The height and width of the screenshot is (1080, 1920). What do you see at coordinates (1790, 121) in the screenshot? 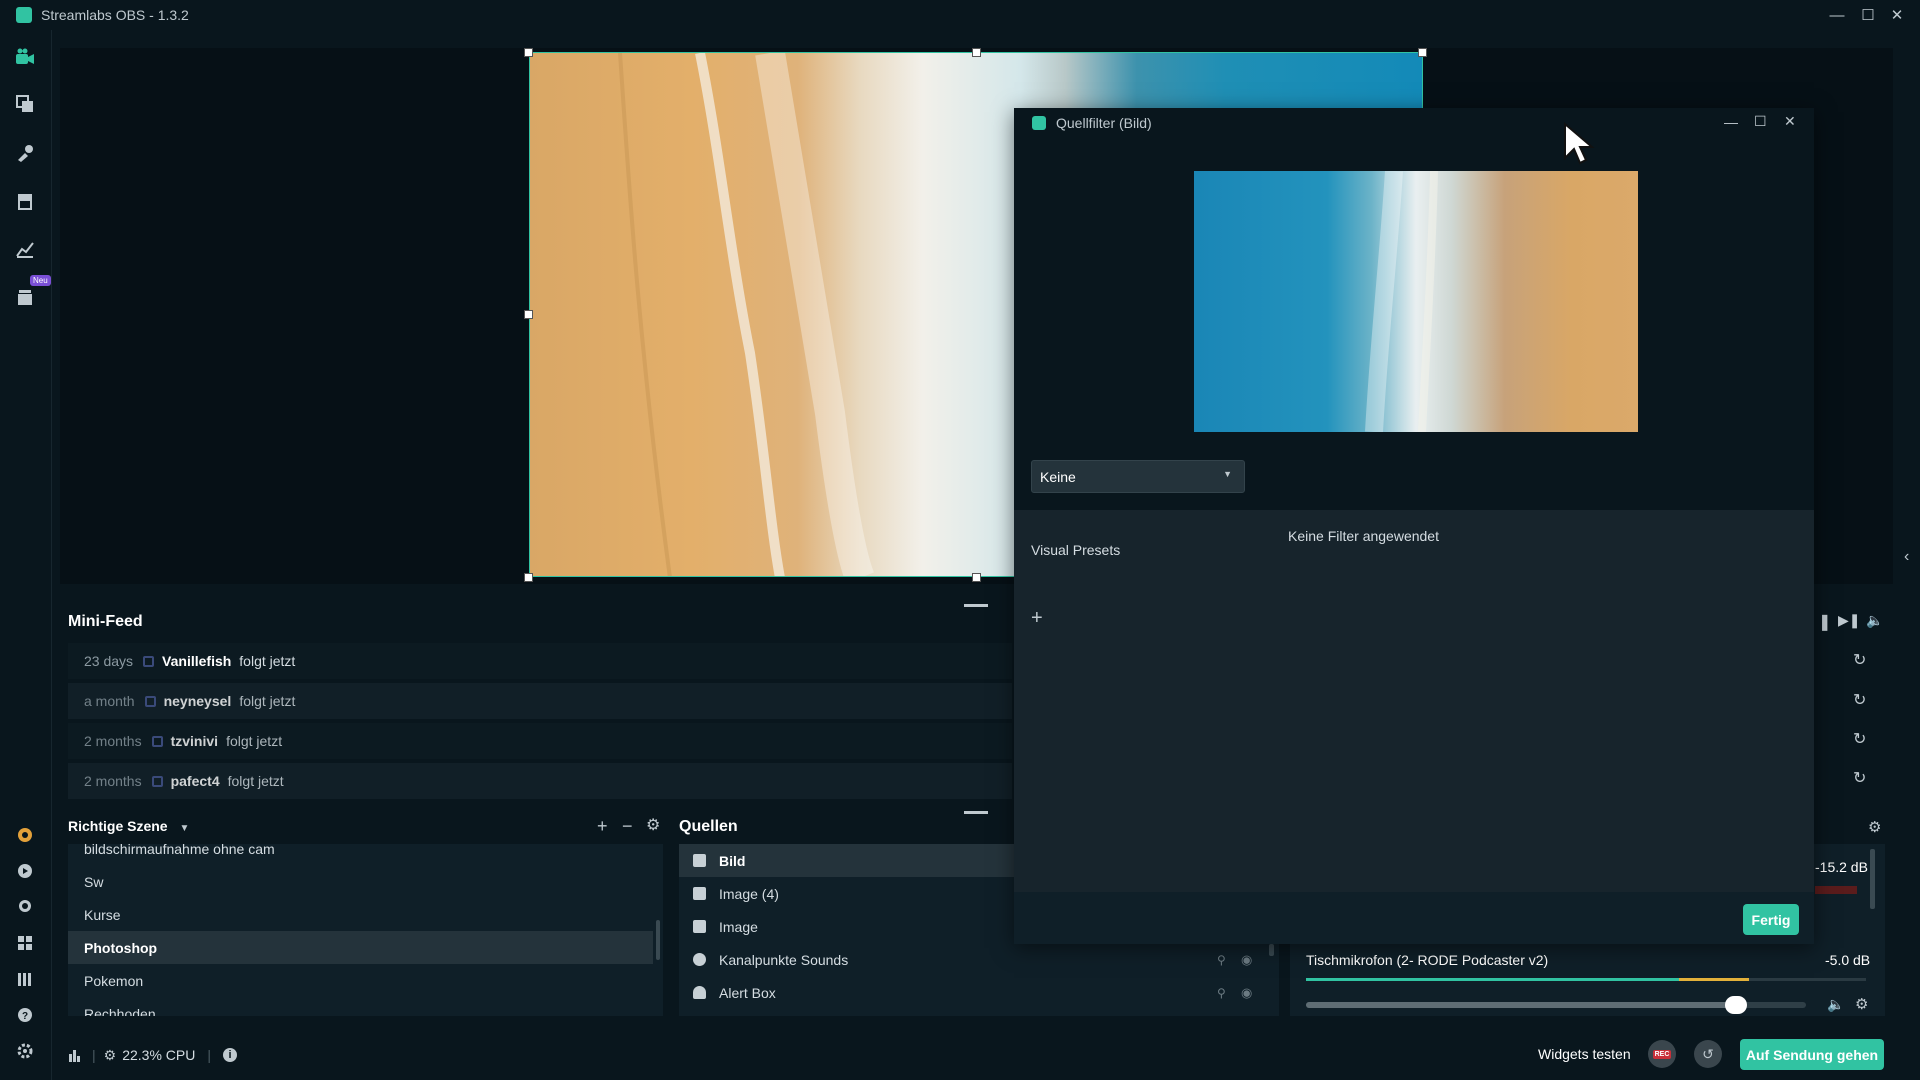
I see `dialog-close-icon: ✕` at bounding box center [1790, 121].